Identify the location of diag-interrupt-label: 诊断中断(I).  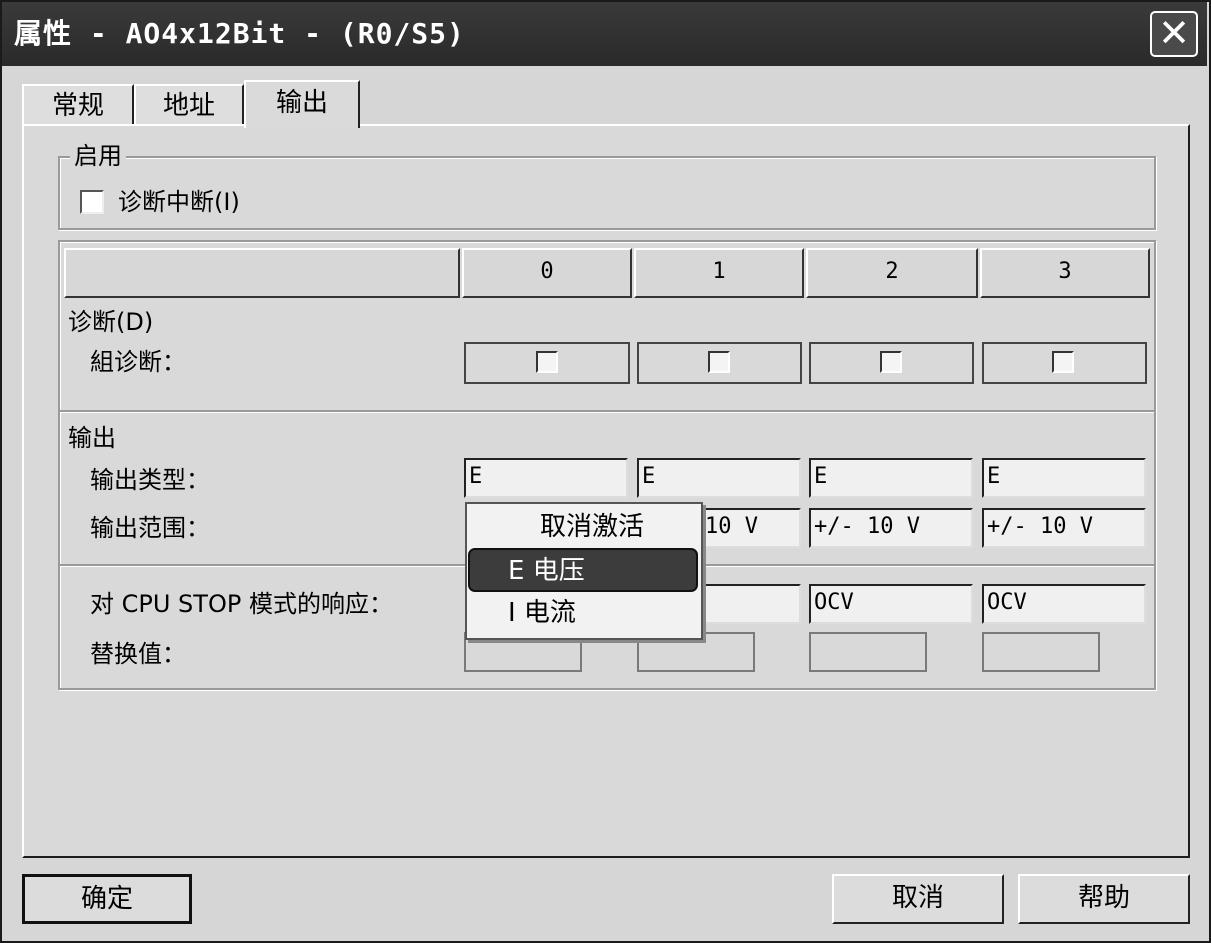
(179, 202).